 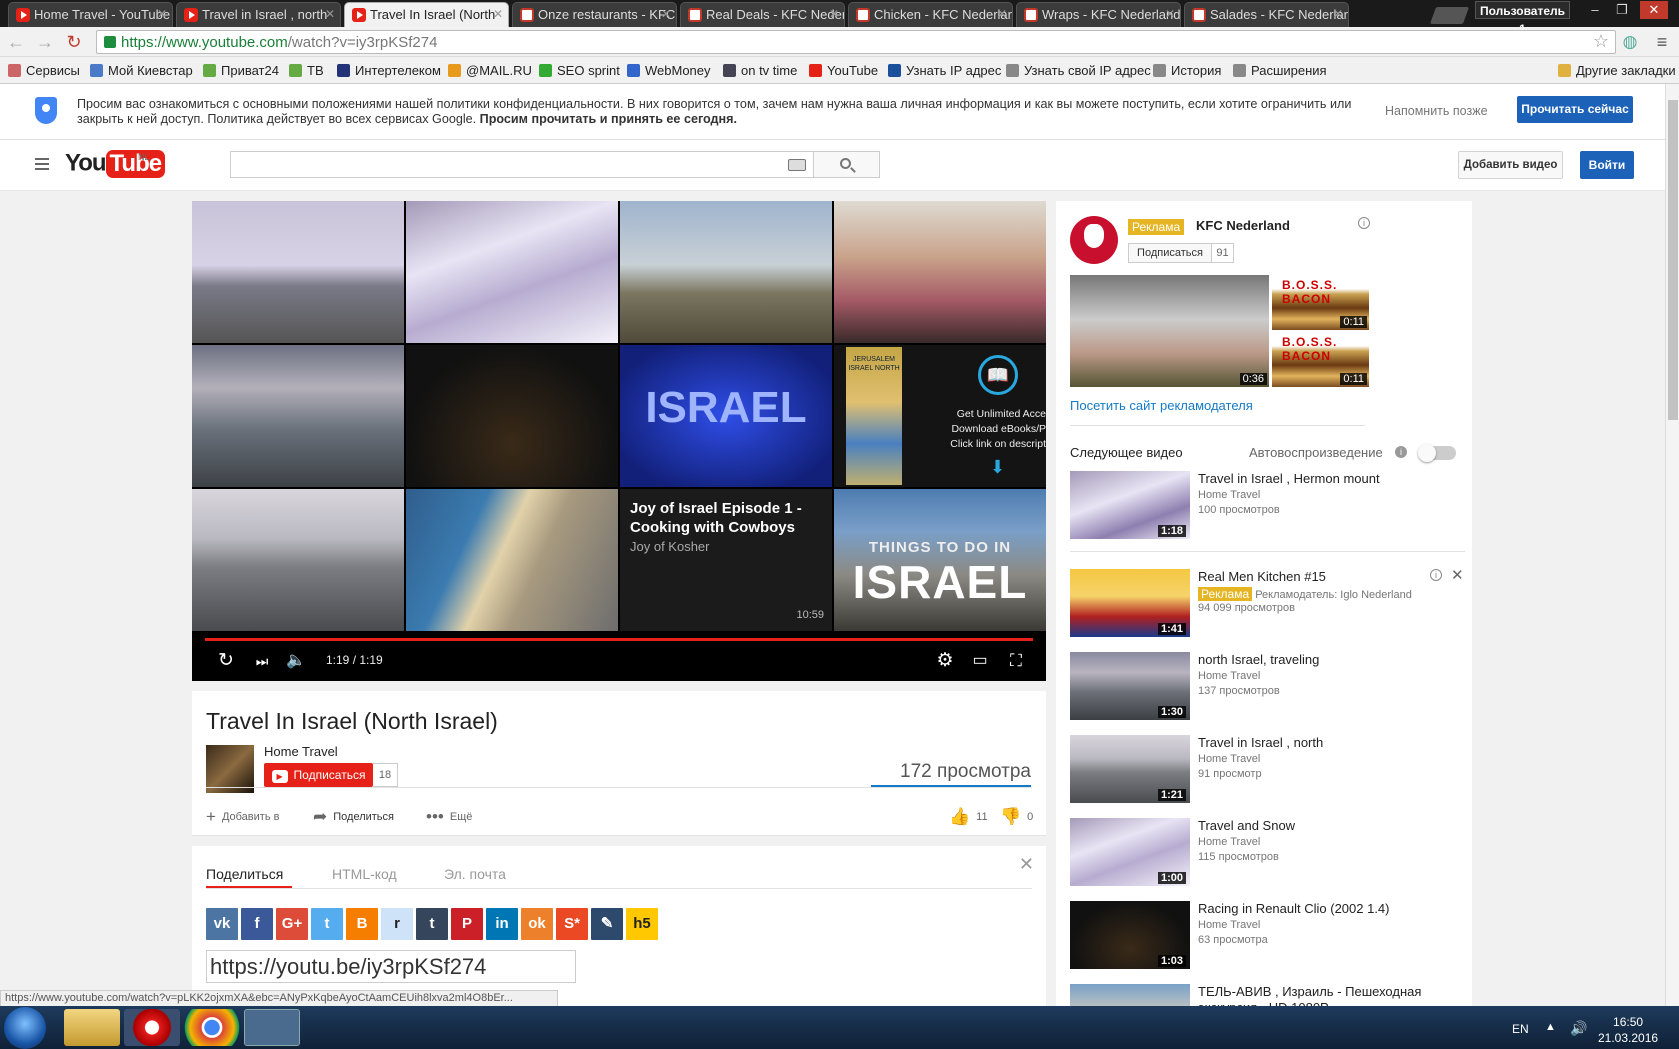 I want to click on video-thumbnail, so click(x=1130, y=995).